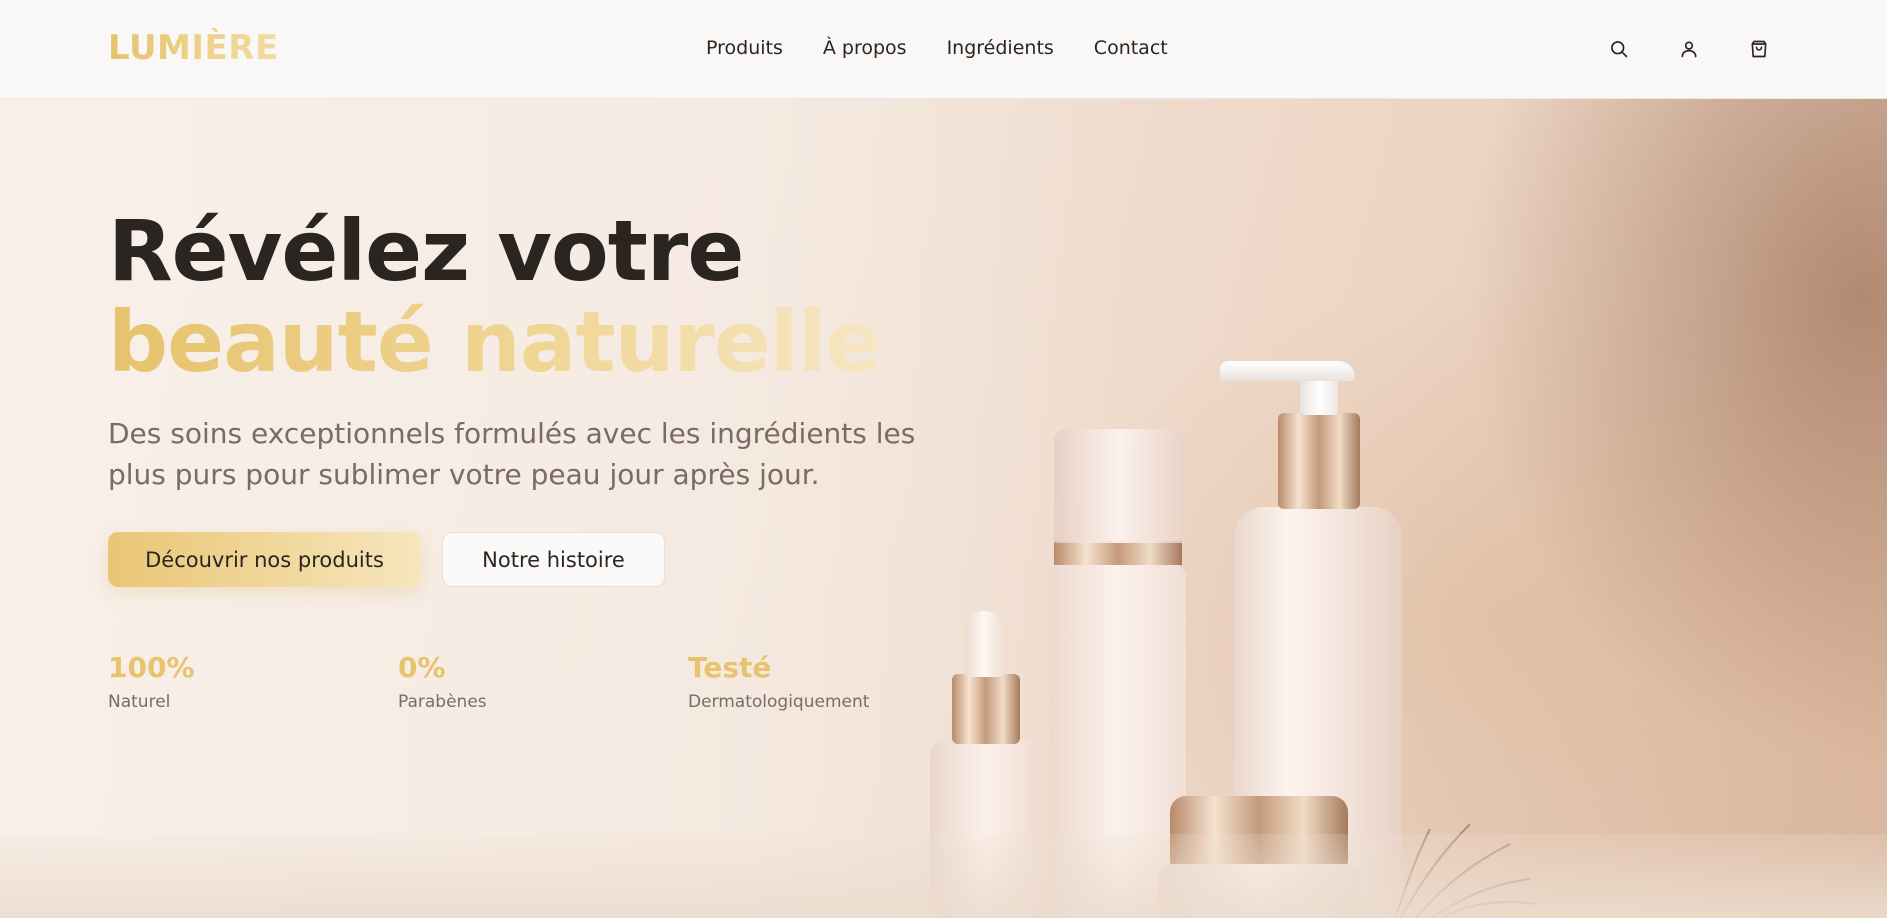  Describe the element at coordinates (442, 702) in the screenshot. I see `stat-label: Parabènes` at that location.